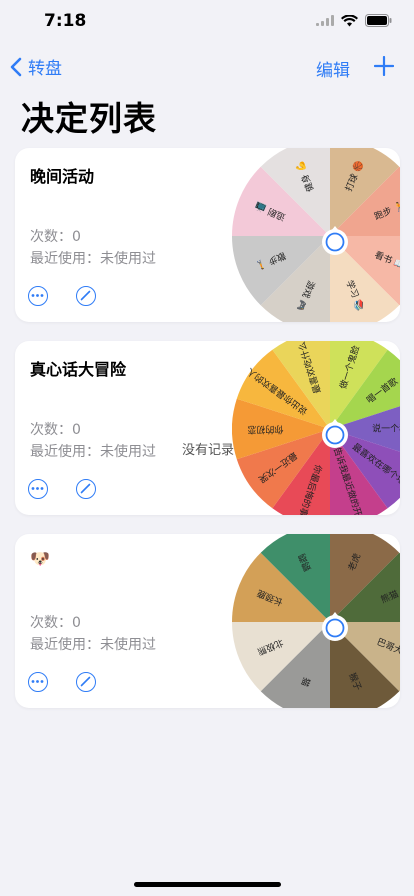  Describe the element at coordinates (207, 884) in the screenshot. I see `home-indicator` at that location.